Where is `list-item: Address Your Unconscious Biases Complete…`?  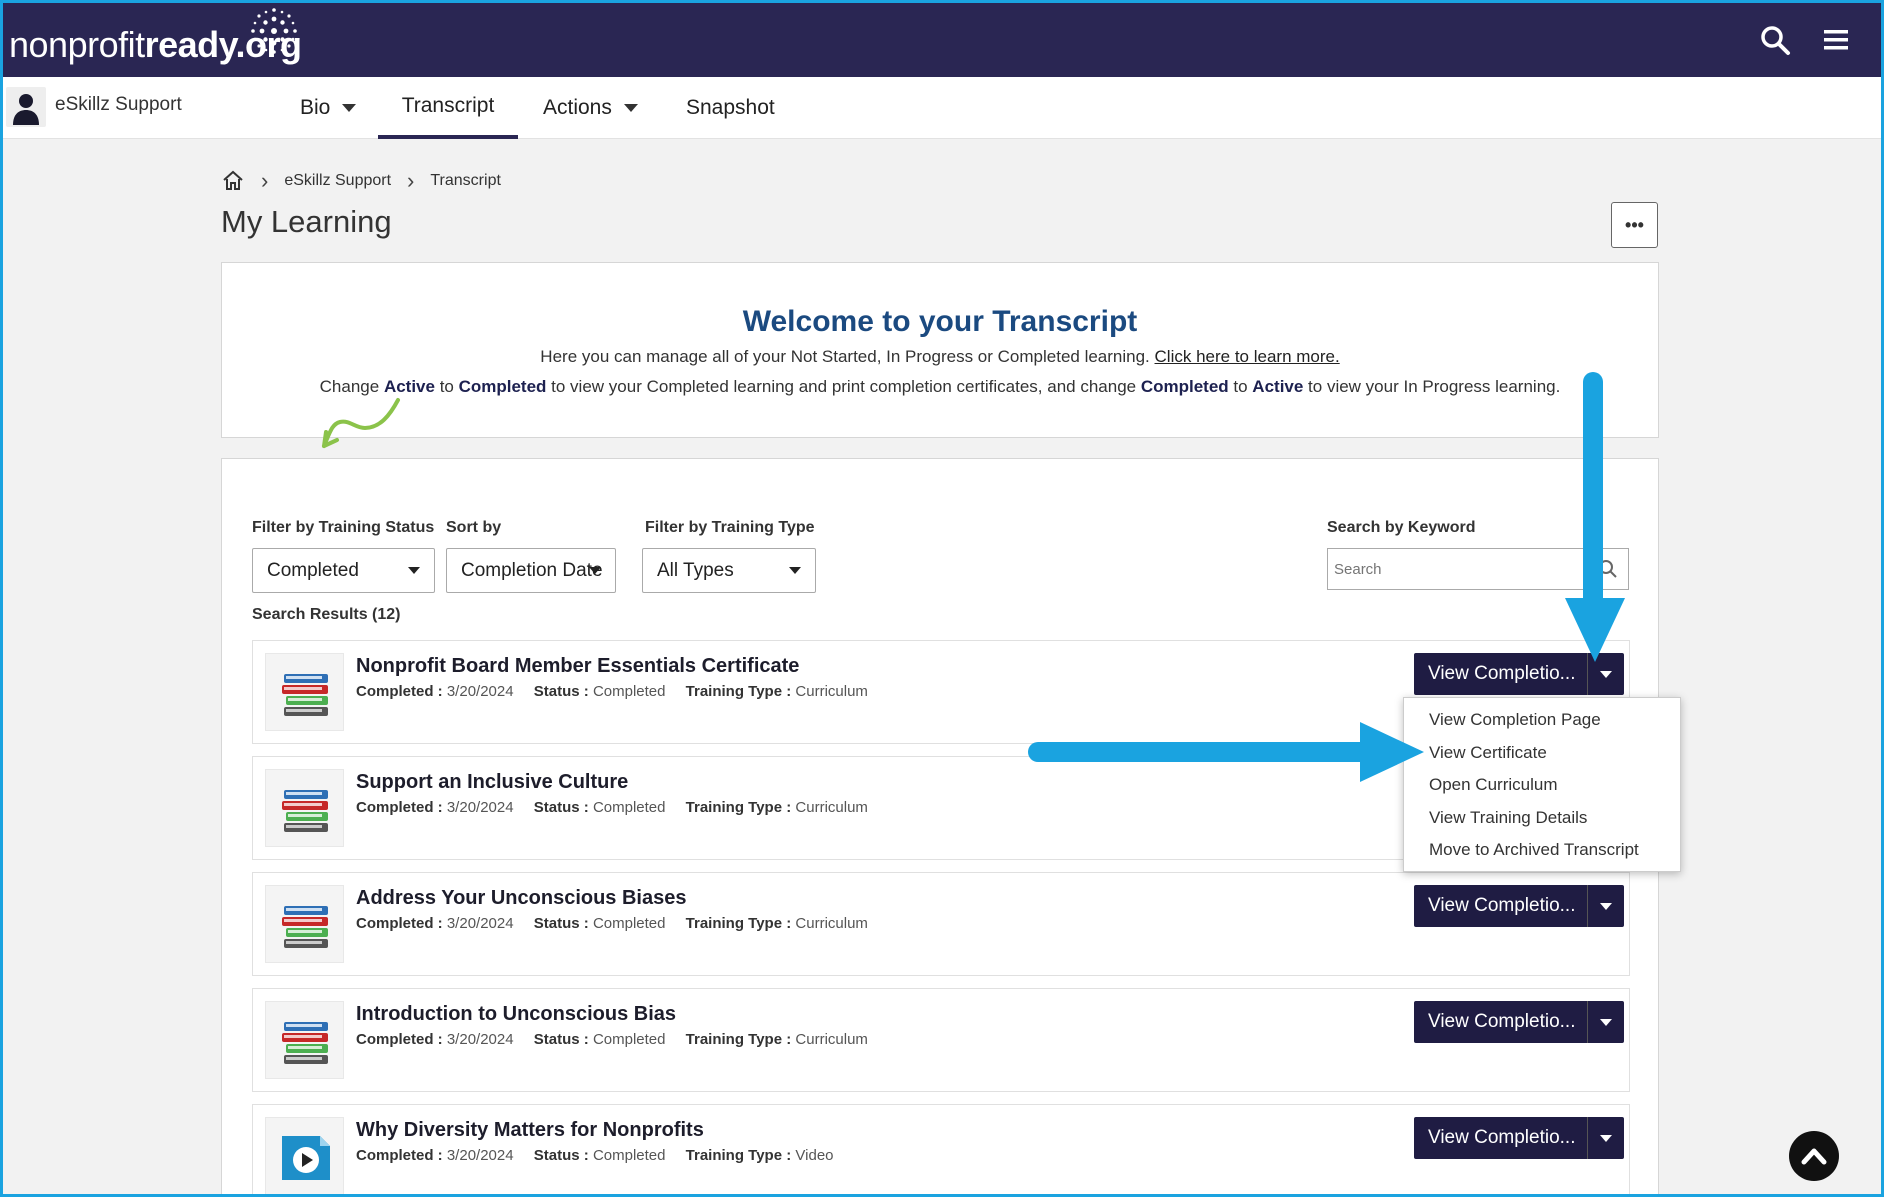 list-item: Address Your Unconscious Biases Complete… is located at coordinates (941, 924).